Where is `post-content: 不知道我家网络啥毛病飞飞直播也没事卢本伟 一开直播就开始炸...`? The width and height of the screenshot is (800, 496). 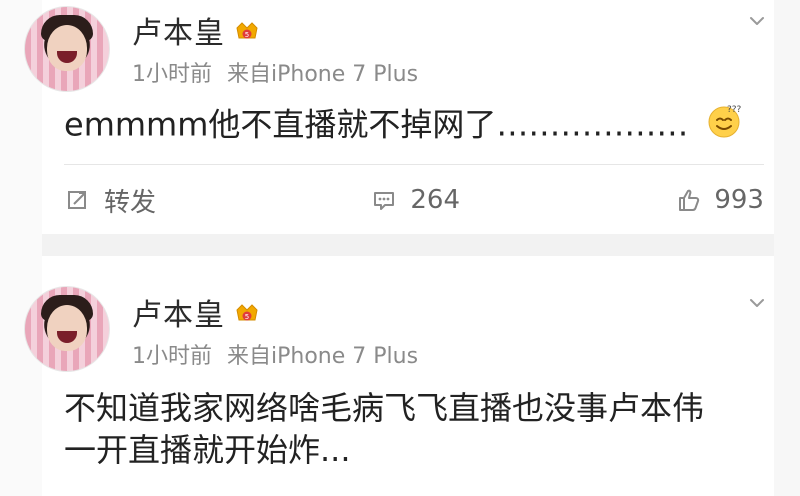 post-content: 不知道我家网络啥毛病飞飞直播也没事卢本伟 一开直播就开始炸... is located at coordinates (414, 429).